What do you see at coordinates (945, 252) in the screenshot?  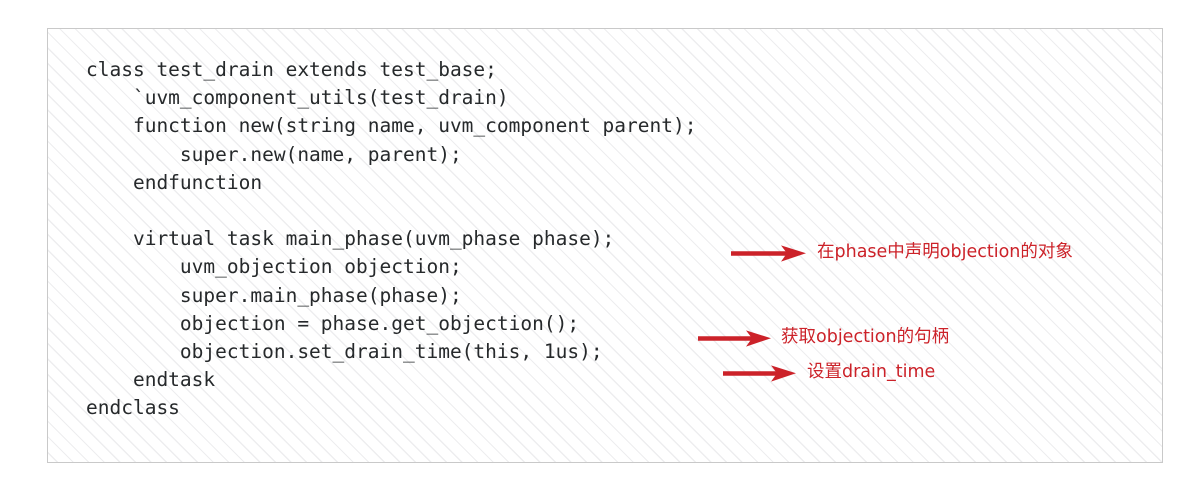 I see `annotation-text: 在phase中声明objection的对象` at bounding box center [945, 252].